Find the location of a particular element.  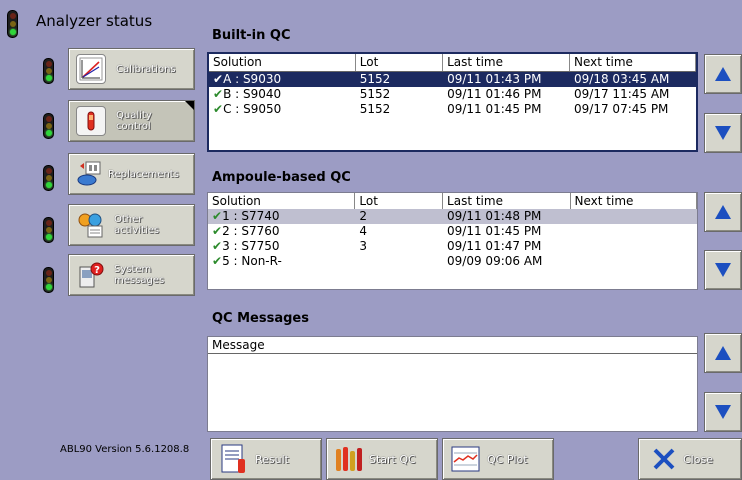

next-time-cell: 09/18 03:45 AM is located at coordinates (622, 79).